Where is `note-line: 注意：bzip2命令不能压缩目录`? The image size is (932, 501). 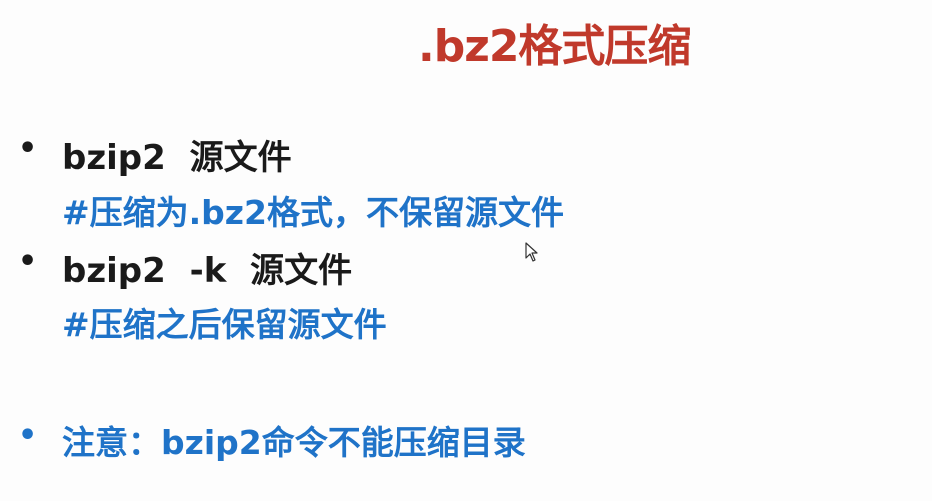
note-line: 注意：bzip2命令不能压缩目录 is located at coordinates (294, 442).